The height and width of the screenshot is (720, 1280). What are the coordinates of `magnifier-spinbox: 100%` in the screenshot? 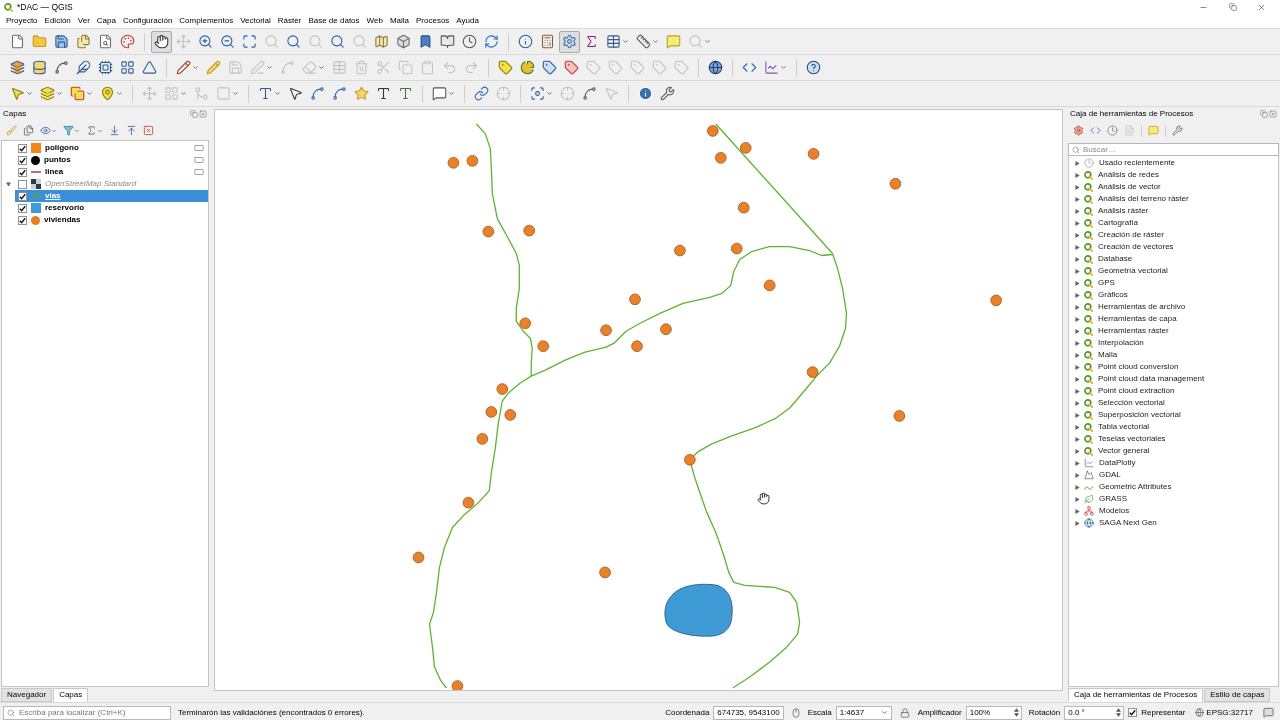 It's located at (993, 712).